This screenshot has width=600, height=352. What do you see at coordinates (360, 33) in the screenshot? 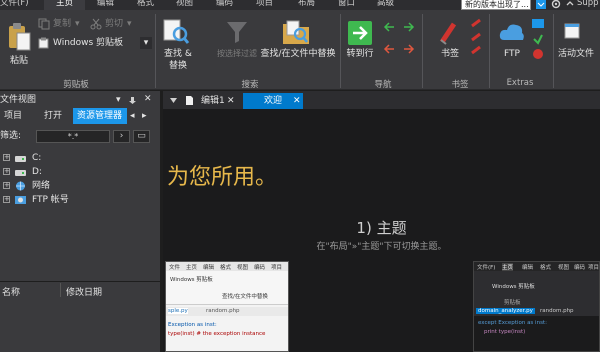
I see `goto-line-icon` at bounding box center [360, 33].